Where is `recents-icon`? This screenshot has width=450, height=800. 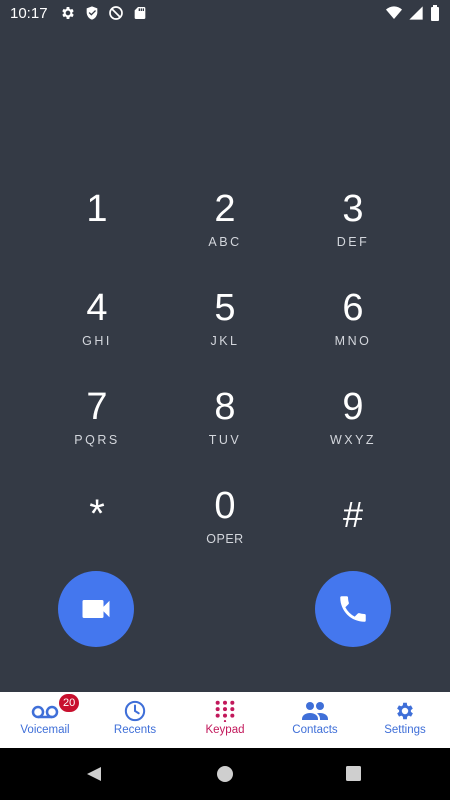 recents-icon is located at coordinates (353, 773).